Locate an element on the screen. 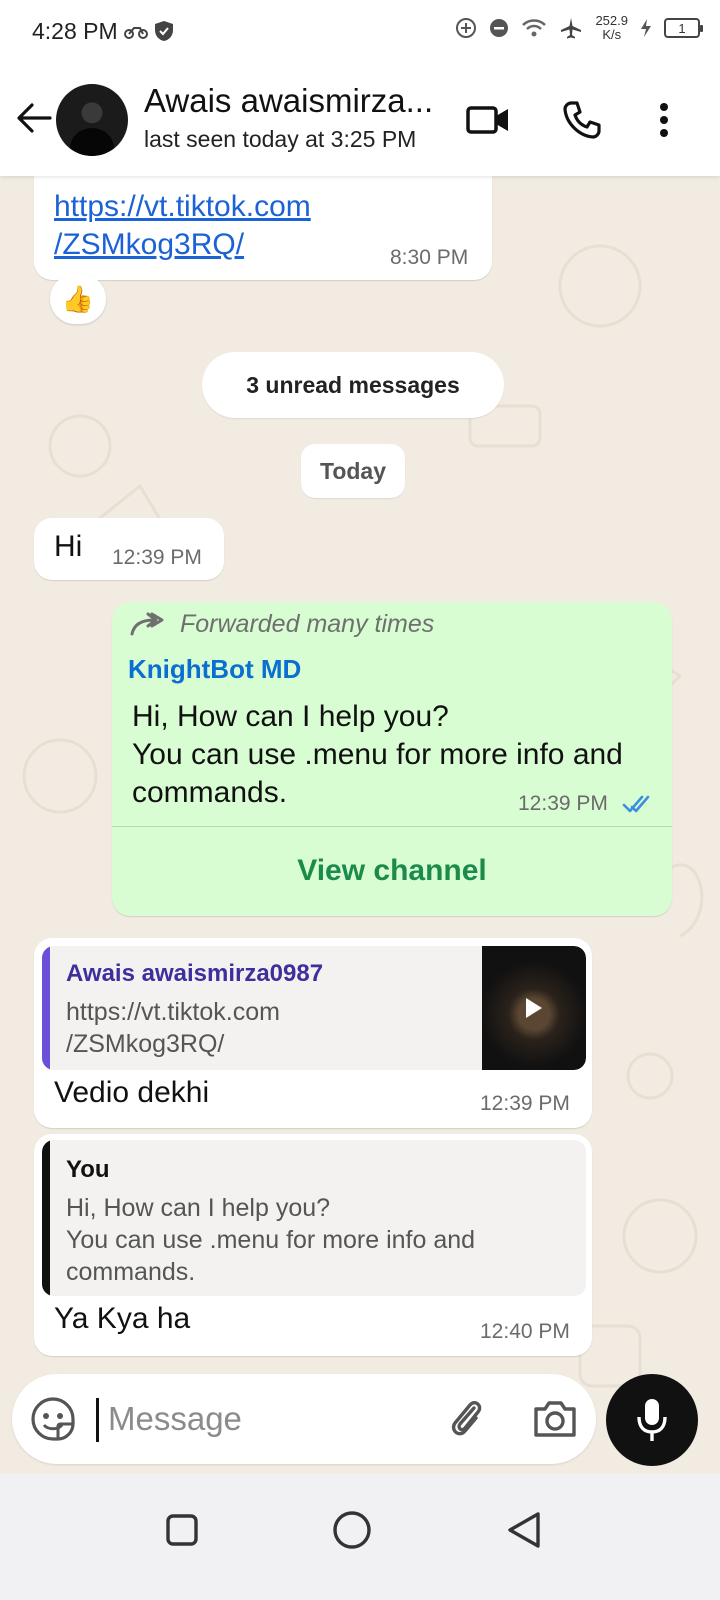 This screenshot has height=1600, width=720. wifi-icon is located at coordinates (534, 28).